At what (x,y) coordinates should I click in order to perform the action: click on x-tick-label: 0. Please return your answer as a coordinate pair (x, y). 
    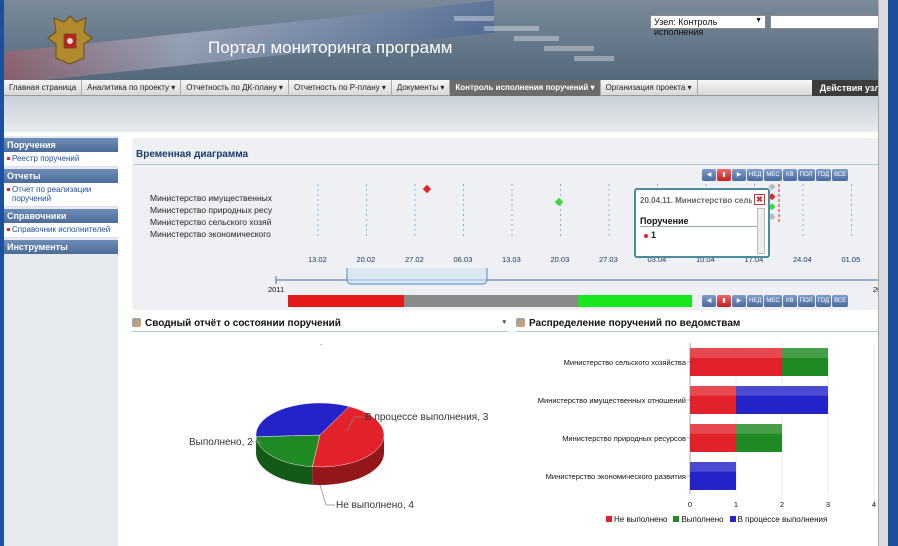
    Looking at the image, I should click on (690, 504).